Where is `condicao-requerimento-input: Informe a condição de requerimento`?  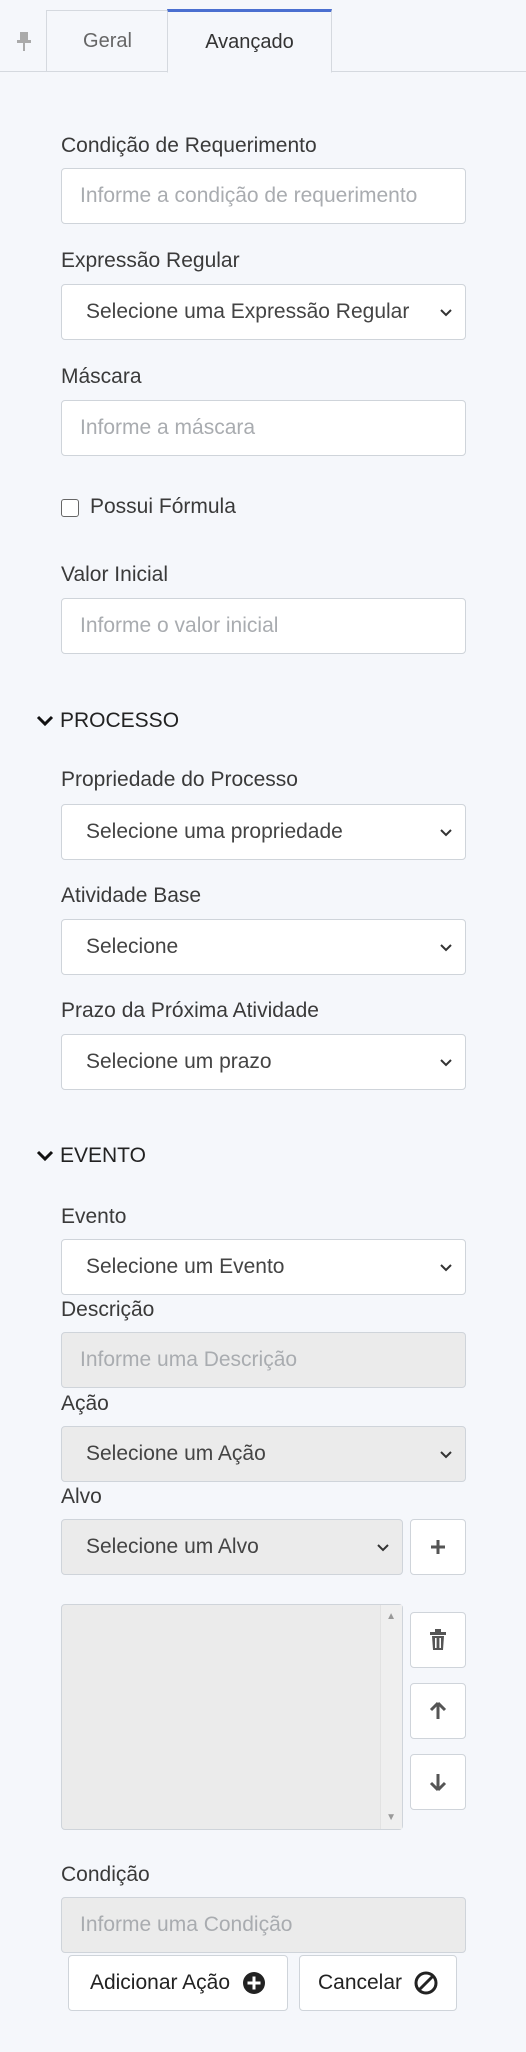 condicao-requerimento-input: Informe a condição de requerimento is located at coordinates (263, 196).